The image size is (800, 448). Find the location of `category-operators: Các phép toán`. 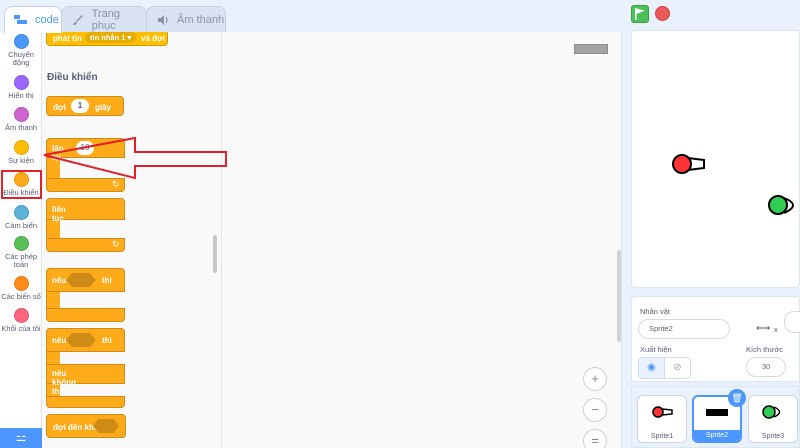

category-operators: Các phép toán is located at coordinates (21, 252).